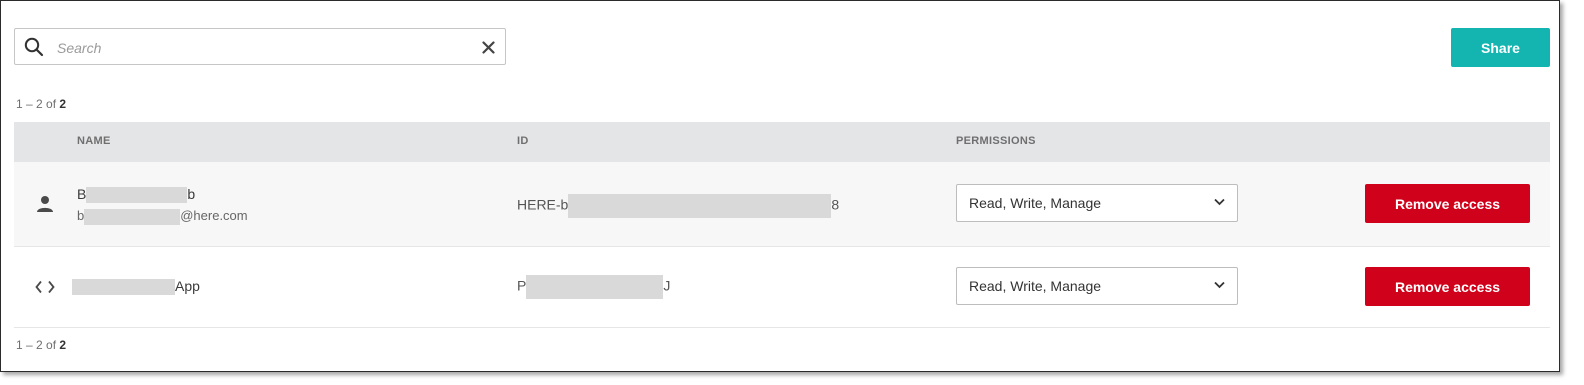  What do you see at coordinates (667, 285) in the screenshot?
I see `member-id-end: J` at bounding box center [667, 285].